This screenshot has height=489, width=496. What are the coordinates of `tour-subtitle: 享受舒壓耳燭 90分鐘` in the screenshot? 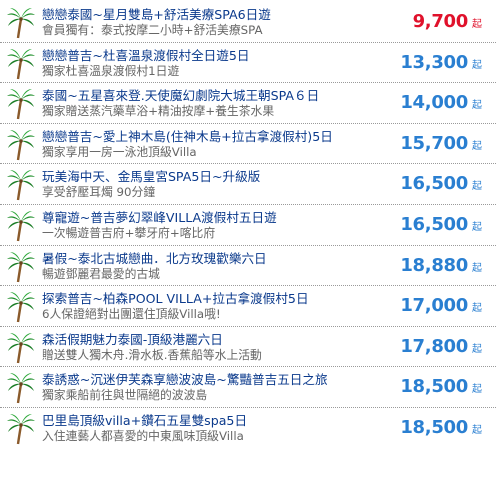 It's located at (99, 192).